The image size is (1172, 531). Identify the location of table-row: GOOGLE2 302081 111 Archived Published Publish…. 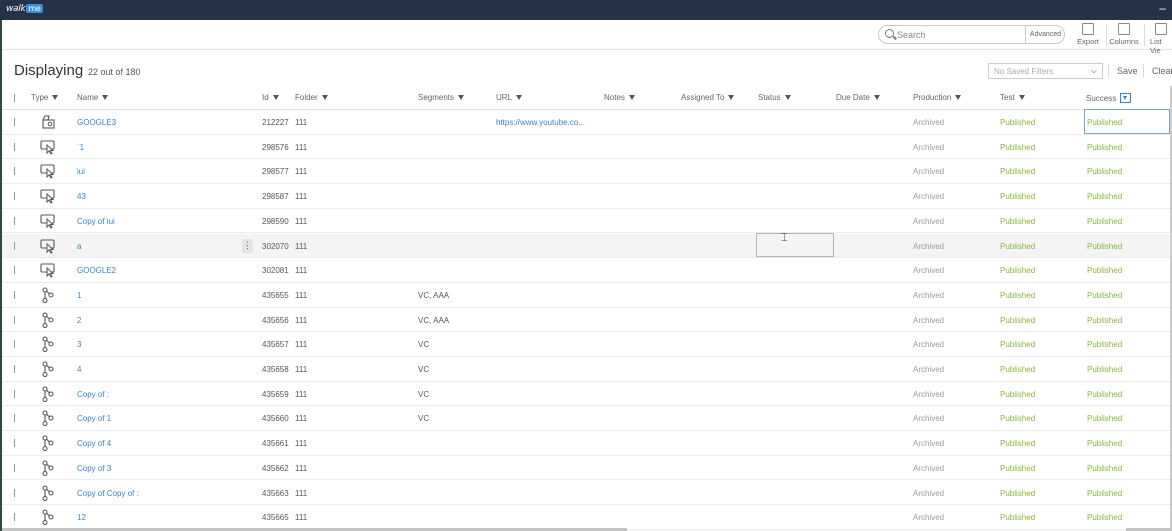
(587, 270).